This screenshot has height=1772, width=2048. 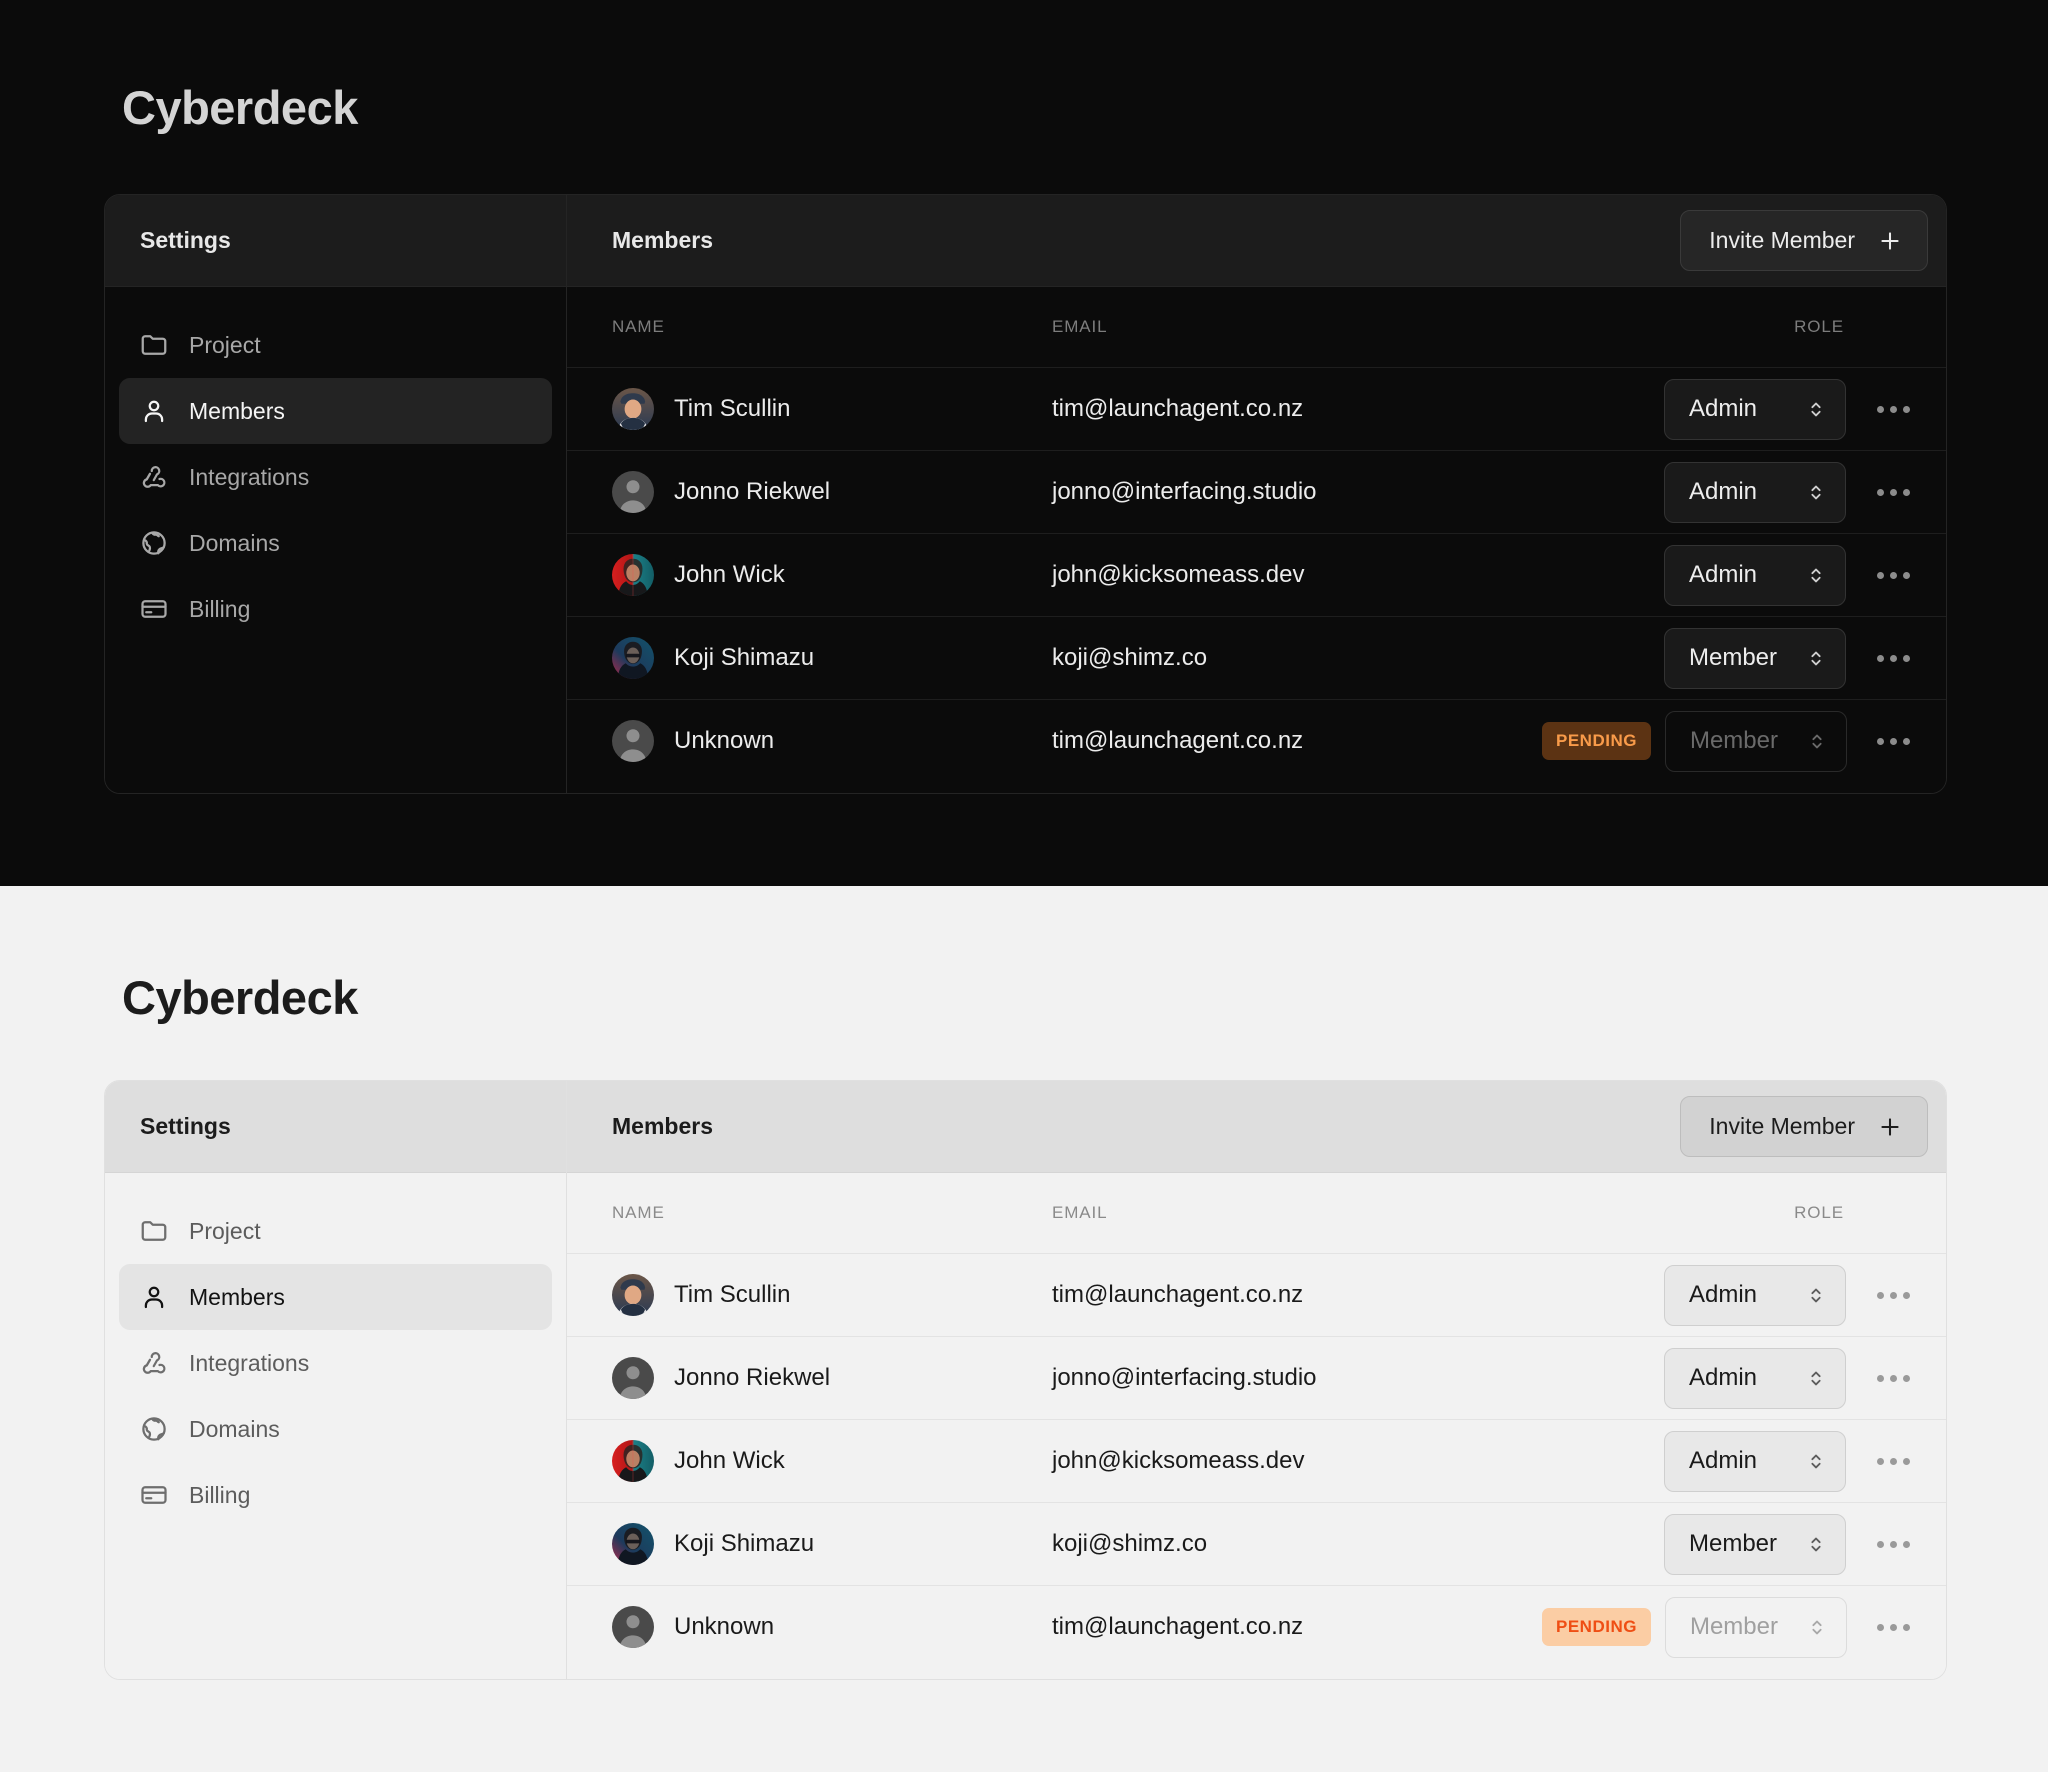 I want to click on member-email: koji@shimz.co, so click(x=1130, y=657).